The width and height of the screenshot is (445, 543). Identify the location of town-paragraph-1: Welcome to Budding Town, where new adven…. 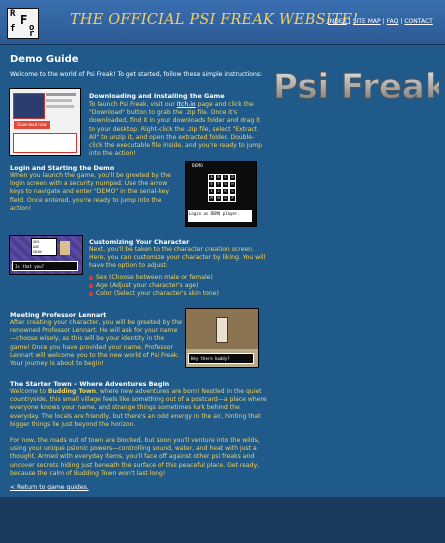
(139, 408).